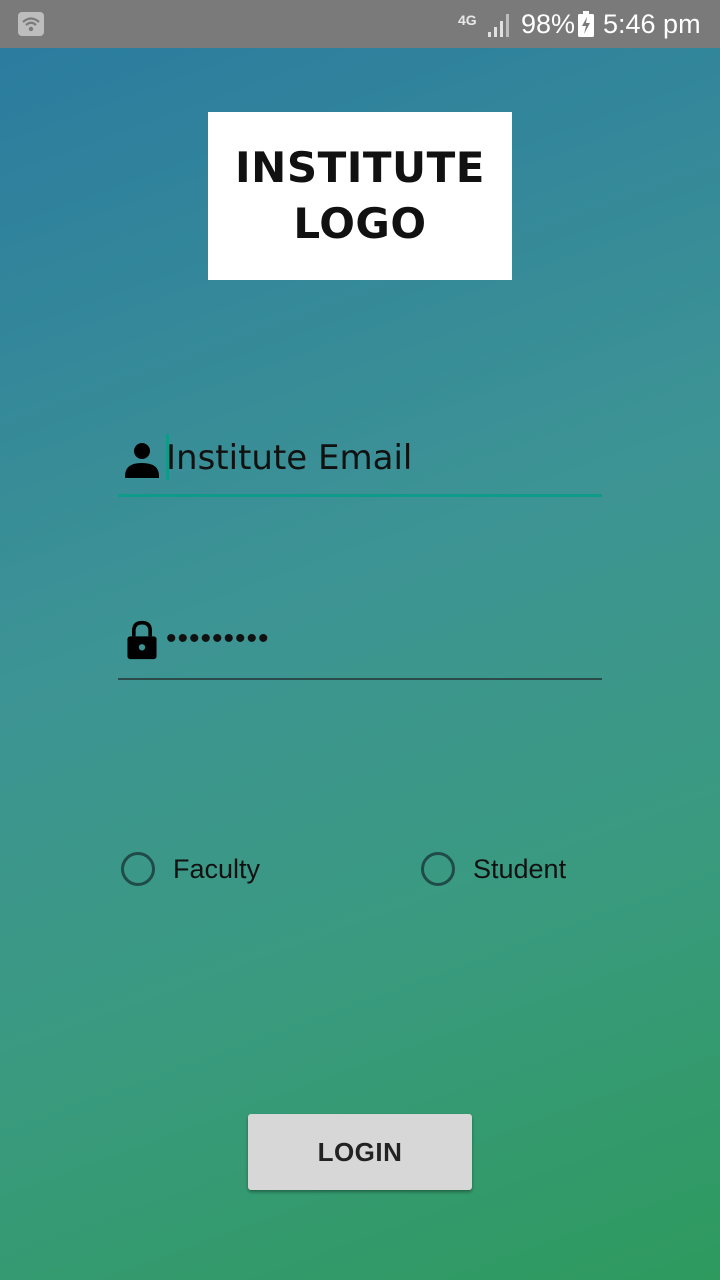 This screenshot has height=1280, width=720. Describe the element at coordinates (142, 640) in the screenshot. I see `lock-icon` at that location.